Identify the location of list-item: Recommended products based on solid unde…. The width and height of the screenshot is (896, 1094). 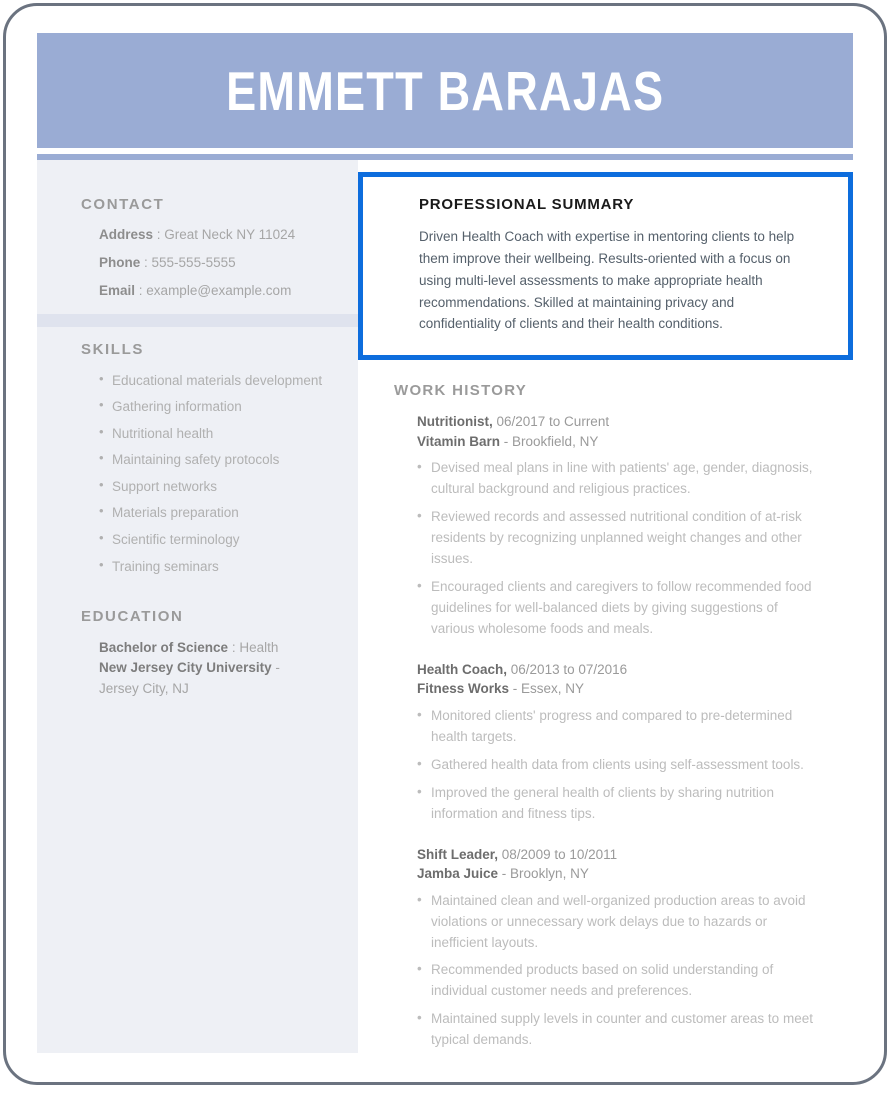
(620, 980).